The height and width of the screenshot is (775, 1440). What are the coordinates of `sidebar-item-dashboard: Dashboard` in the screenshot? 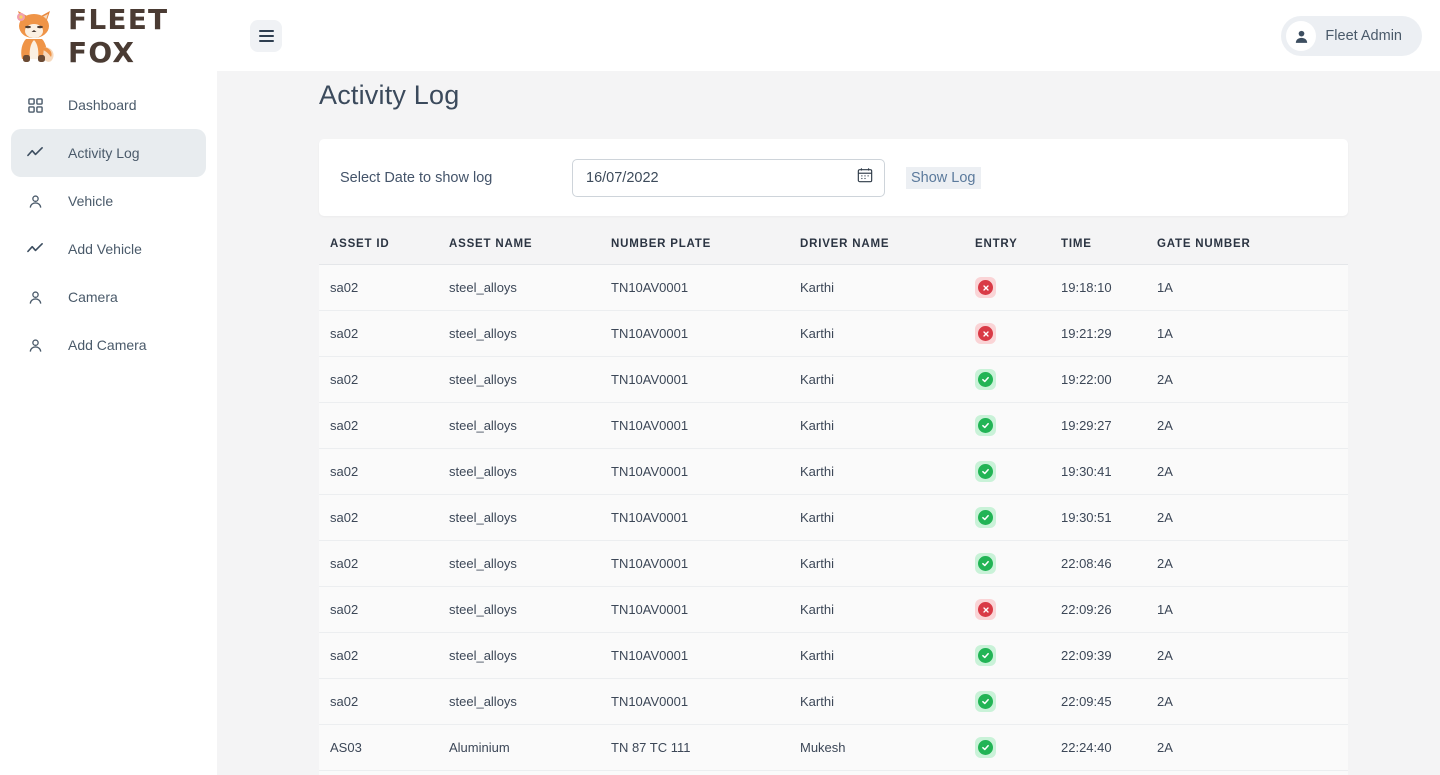 It's located at (108, 105).